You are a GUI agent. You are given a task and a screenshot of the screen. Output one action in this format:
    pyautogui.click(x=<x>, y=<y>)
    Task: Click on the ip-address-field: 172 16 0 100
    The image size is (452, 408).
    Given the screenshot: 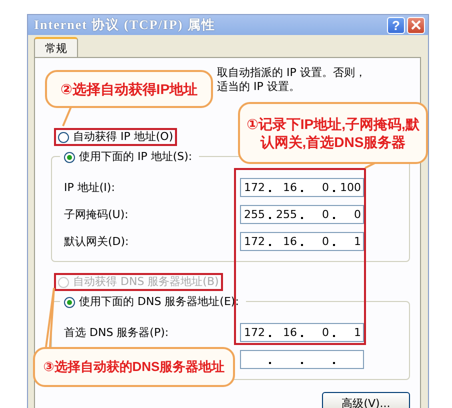 What is the action you would take?
    pyautogui.click(x=302, y=187)
    